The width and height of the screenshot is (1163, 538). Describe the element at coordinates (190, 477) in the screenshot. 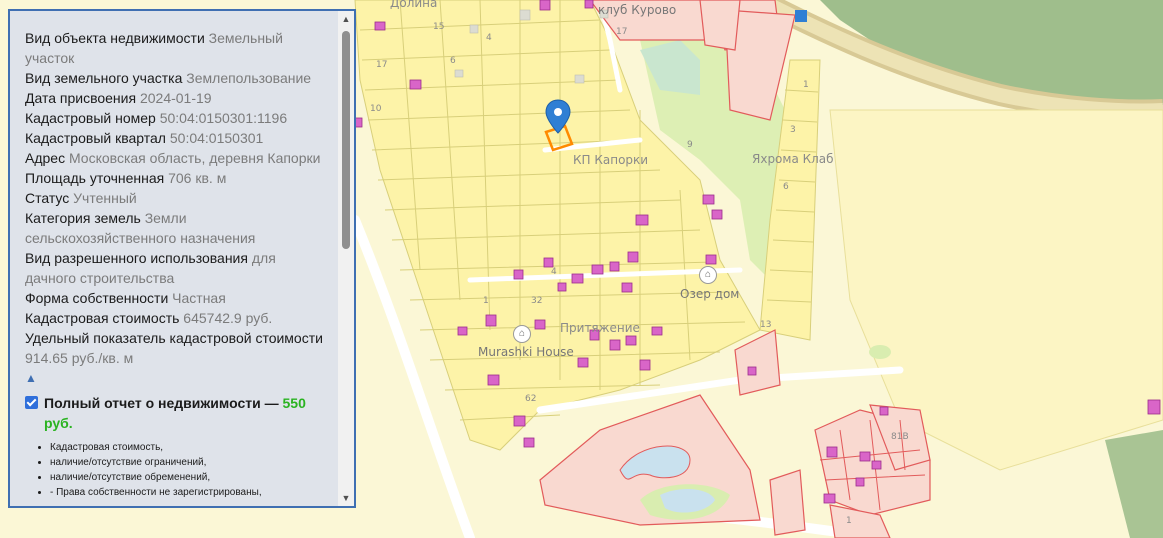

I see `report-item: наличие/отсутствие обременений,` at that location.